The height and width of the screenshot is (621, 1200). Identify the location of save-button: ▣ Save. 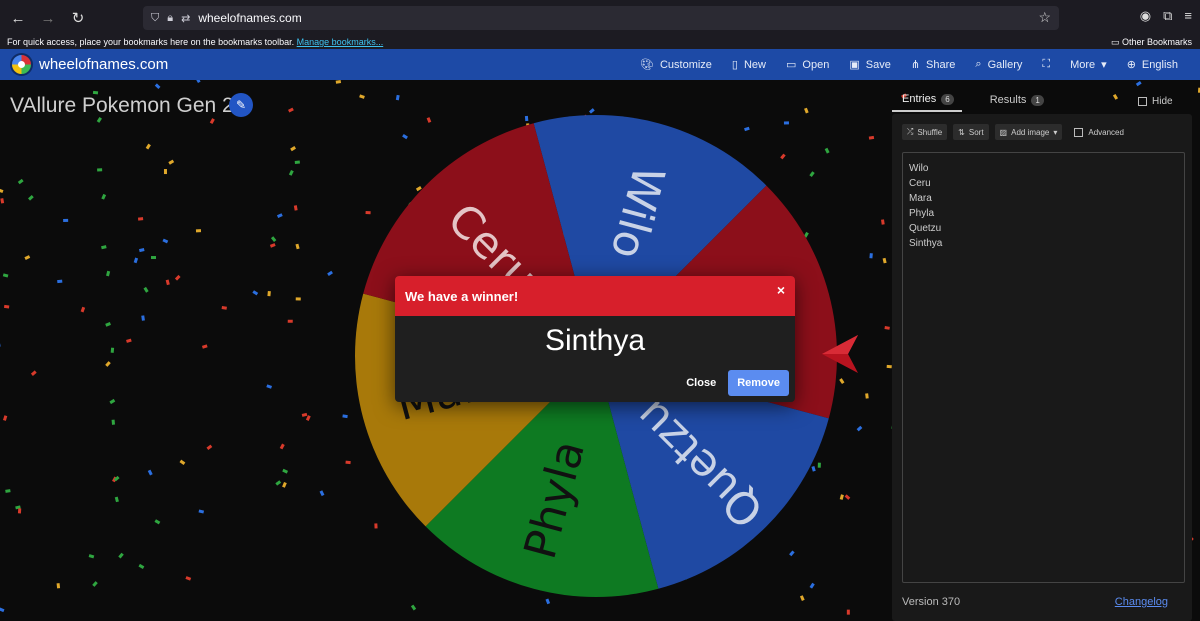
(869, 64).